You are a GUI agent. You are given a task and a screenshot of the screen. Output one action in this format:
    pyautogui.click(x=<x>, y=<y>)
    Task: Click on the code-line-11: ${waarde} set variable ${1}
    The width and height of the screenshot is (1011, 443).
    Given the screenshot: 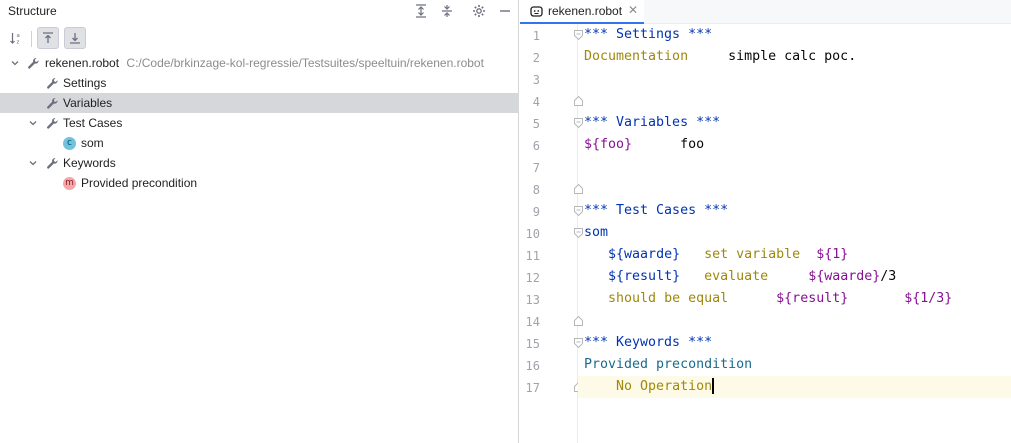 What is the action you would take?
    pyautogui.click(x=716, y=255)
    